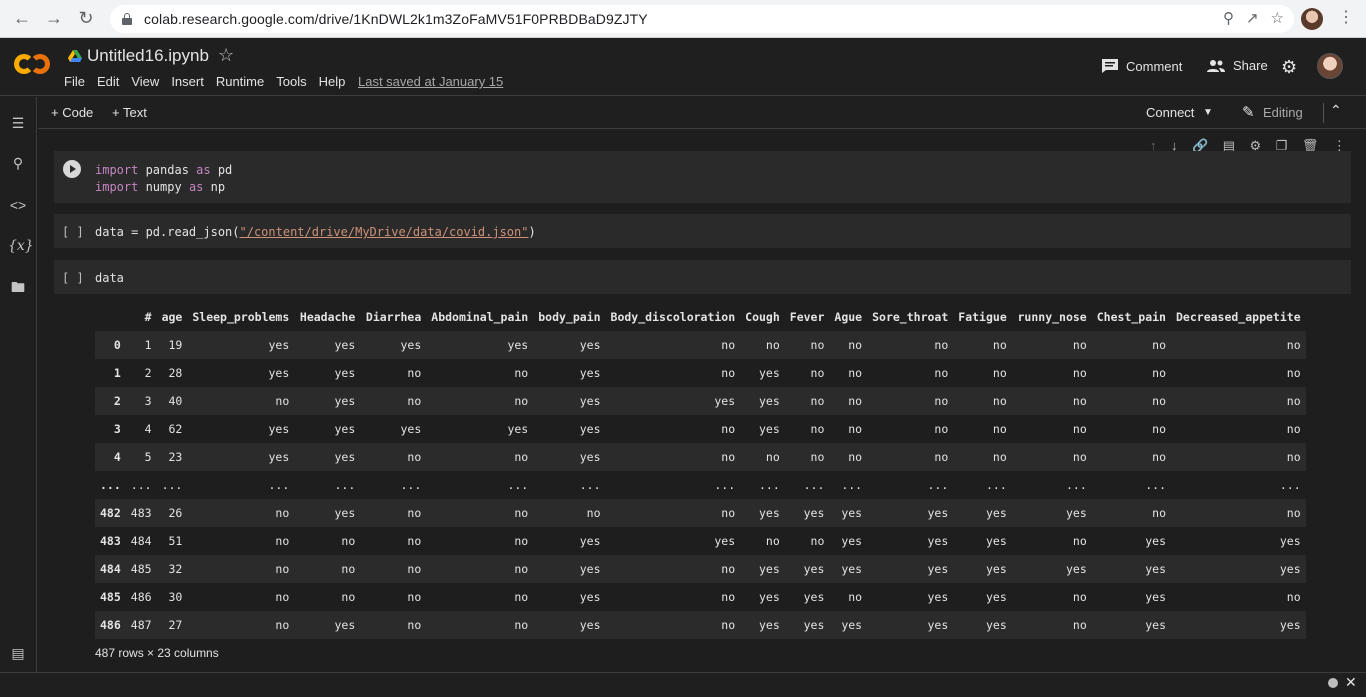  Describe the element at coordinates (18, 653) in the screenshot. I see `terminal-icon: ▤` at that location.